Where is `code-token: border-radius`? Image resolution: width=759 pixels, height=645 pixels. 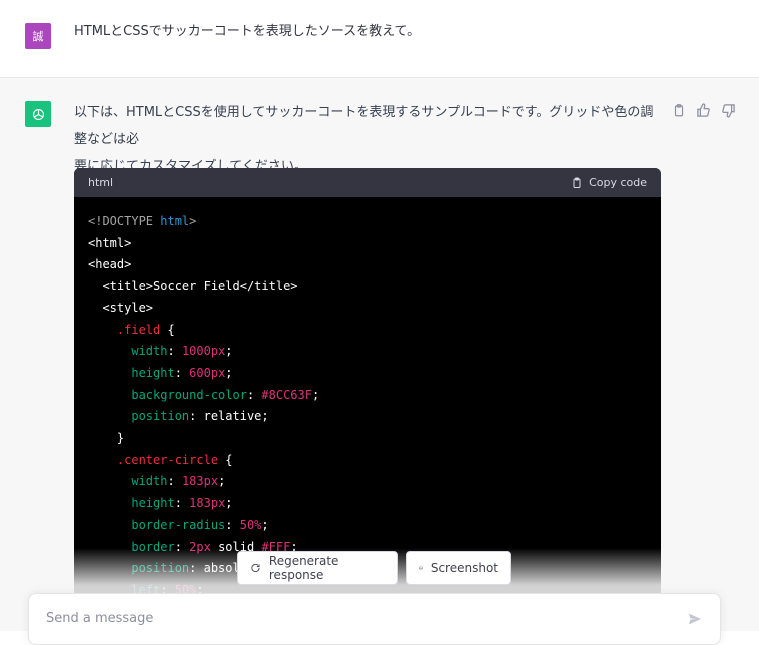
code-token: border-radius is located at coordinates (178, 524).